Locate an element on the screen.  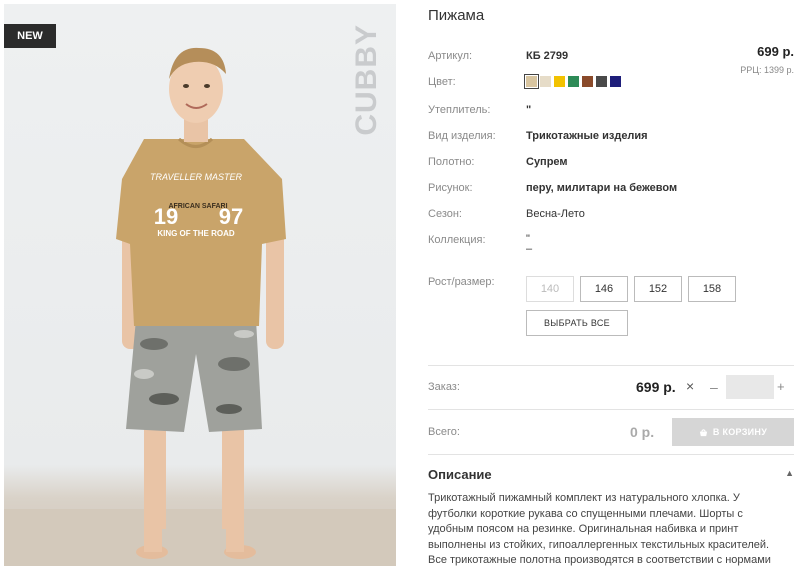
spec-value: перу, милитари на бежевом is located at coordinates (602, 188).